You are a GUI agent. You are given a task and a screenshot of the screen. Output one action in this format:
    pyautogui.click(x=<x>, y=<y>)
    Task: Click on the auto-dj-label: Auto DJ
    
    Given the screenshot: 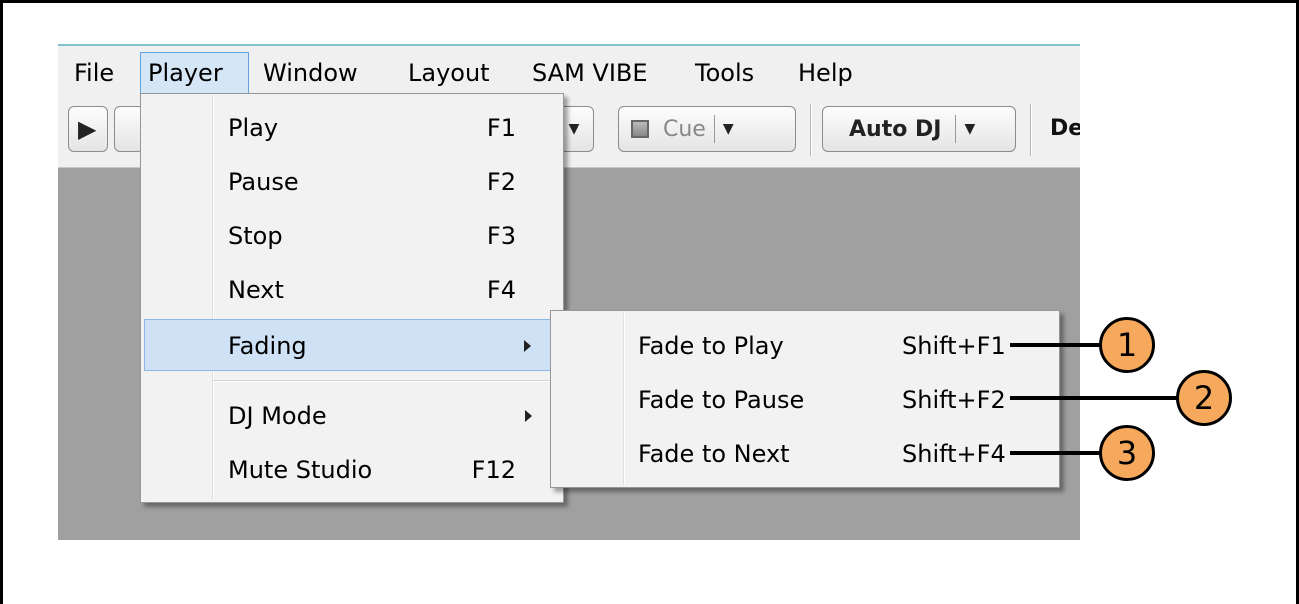 What is the action you would take?
    pyautogui.click(x=895, y=129)
    